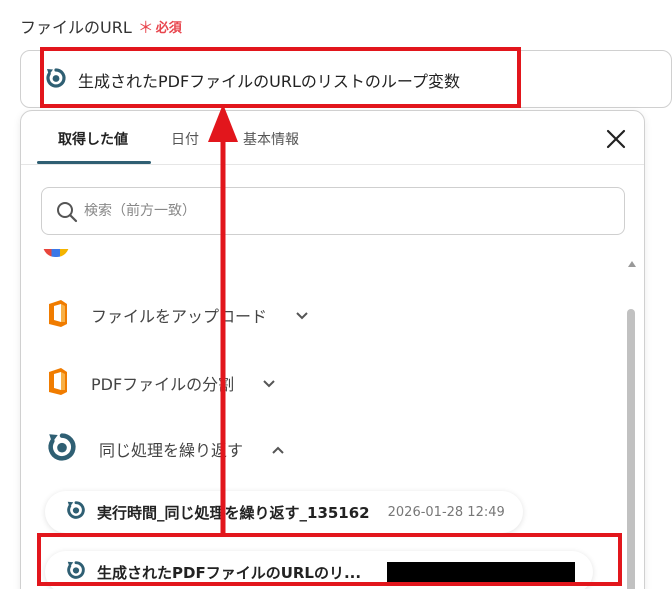  I want to click on required-text: 必須, so click(168, 28).